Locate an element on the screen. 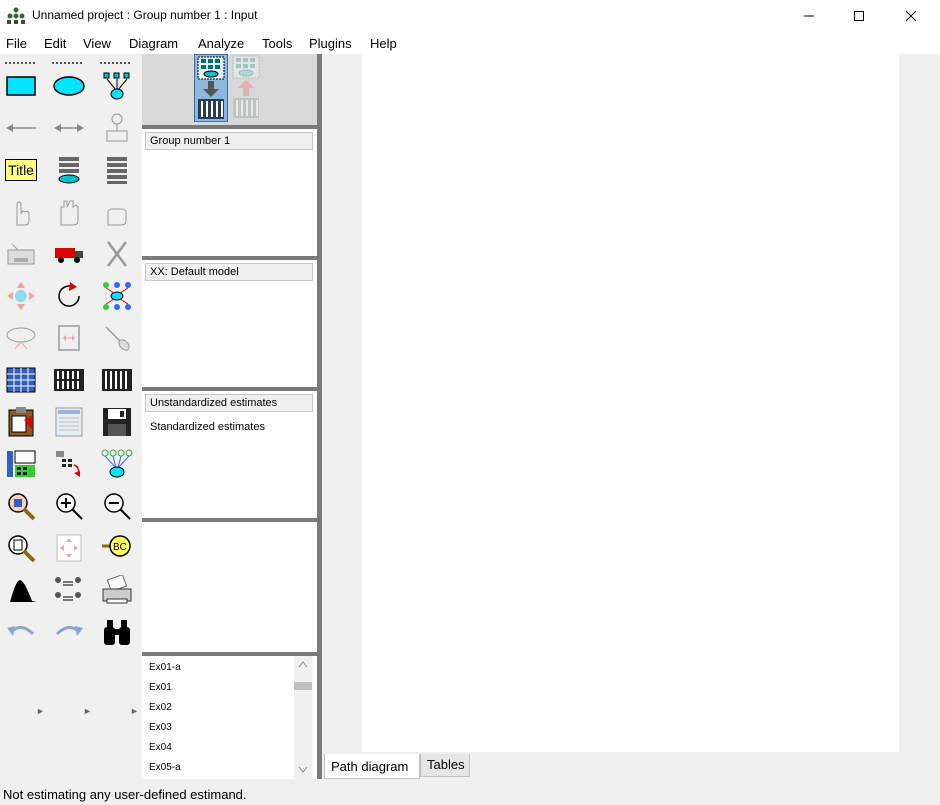 Image resolution: width=940 pixels, height=805 pixels. select-one-object-button is located at coordinates (21, 212).